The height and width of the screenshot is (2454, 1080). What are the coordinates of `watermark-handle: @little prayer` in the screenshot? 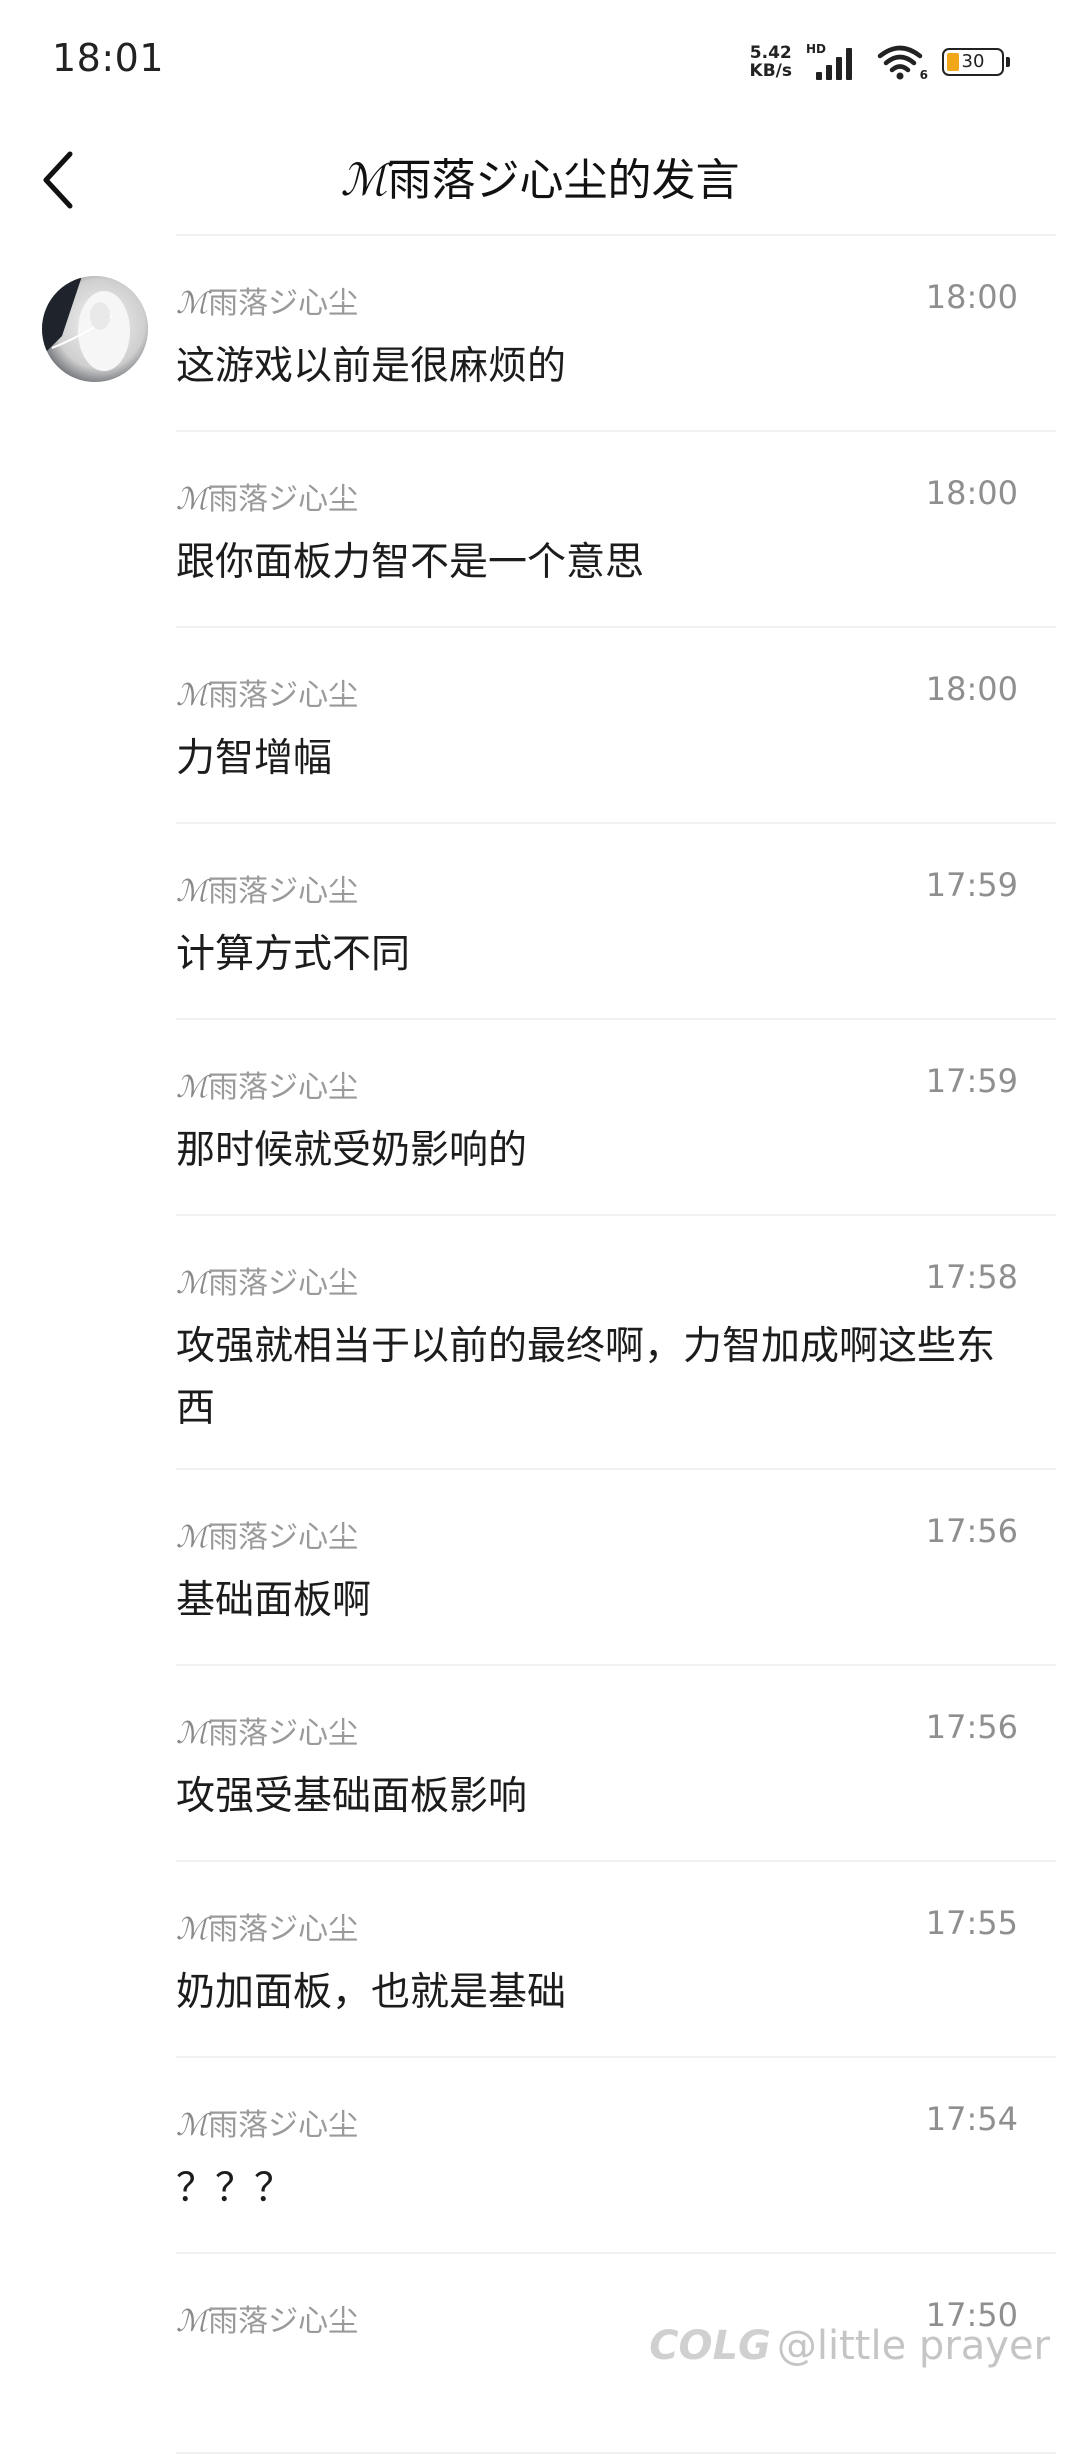 It's located at (913, 2346).